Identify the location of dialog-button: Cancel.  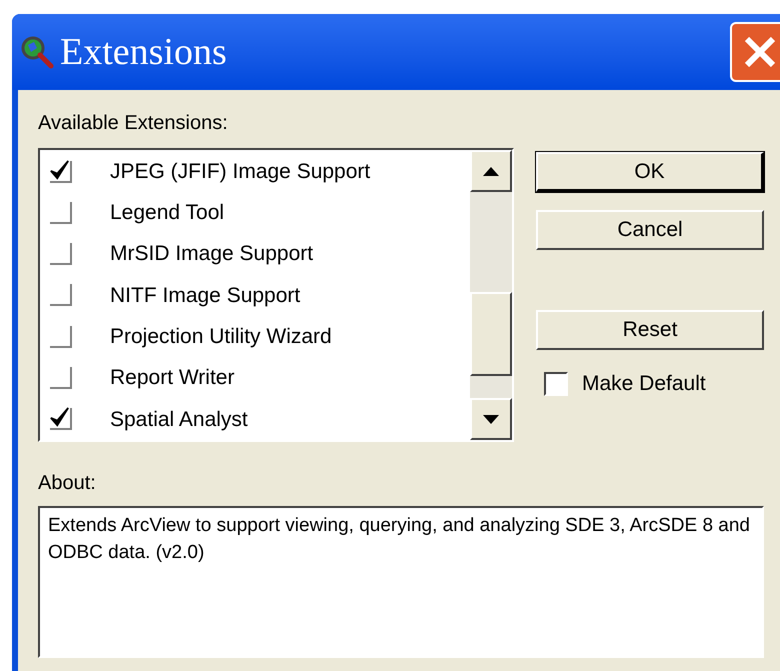
(650, 230).